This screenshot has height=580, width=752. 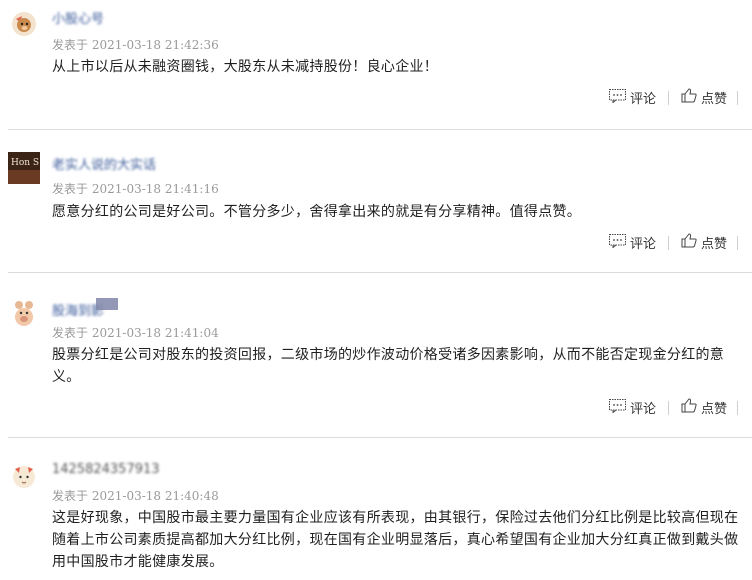 I want to click on timestamp: 发表于 2021-03-18 21:41:04, so click(x=135, y=332).